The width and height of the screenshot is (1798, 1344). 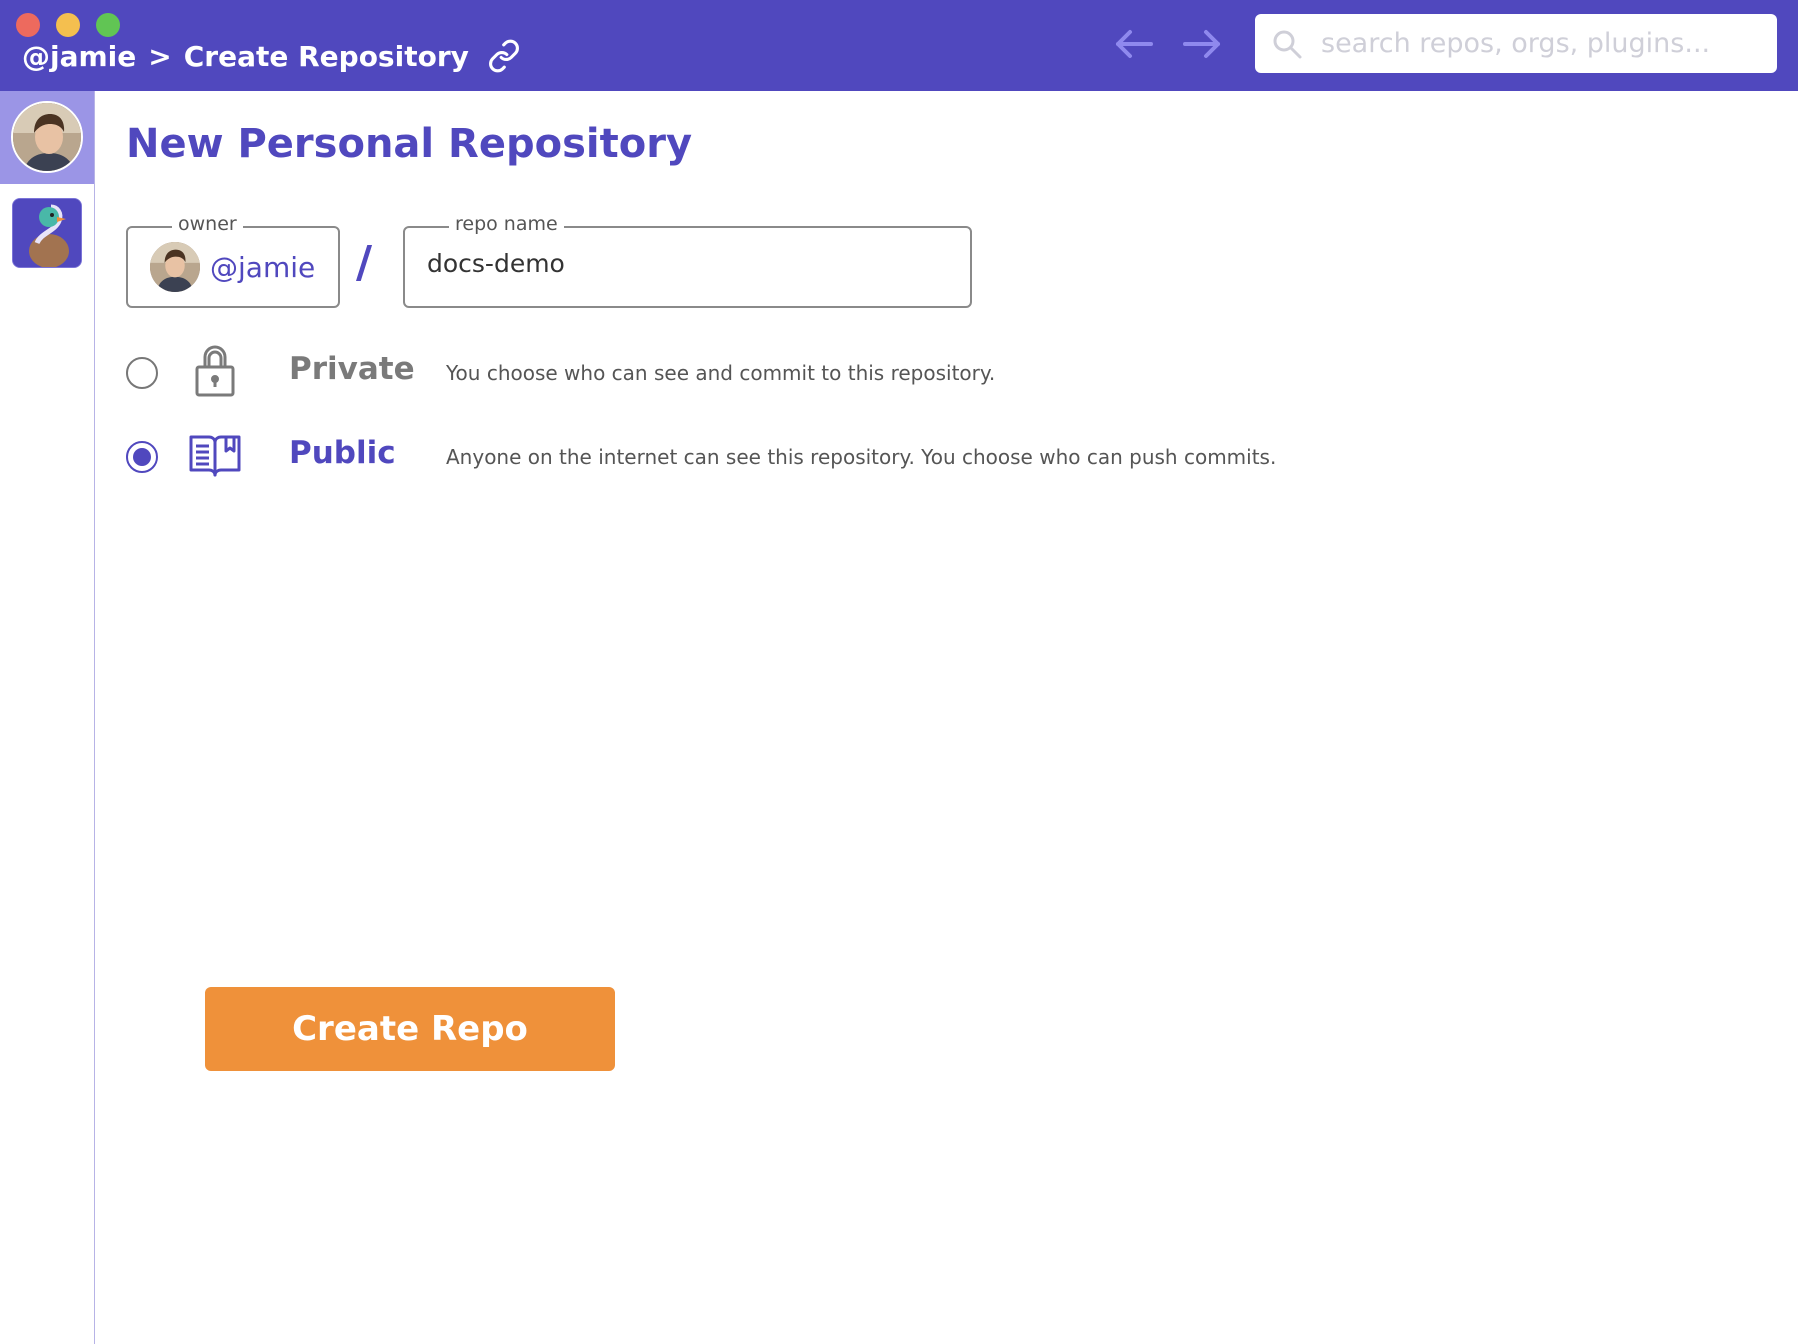 I want to click on public-label: Public, so click(x=342, y=453).